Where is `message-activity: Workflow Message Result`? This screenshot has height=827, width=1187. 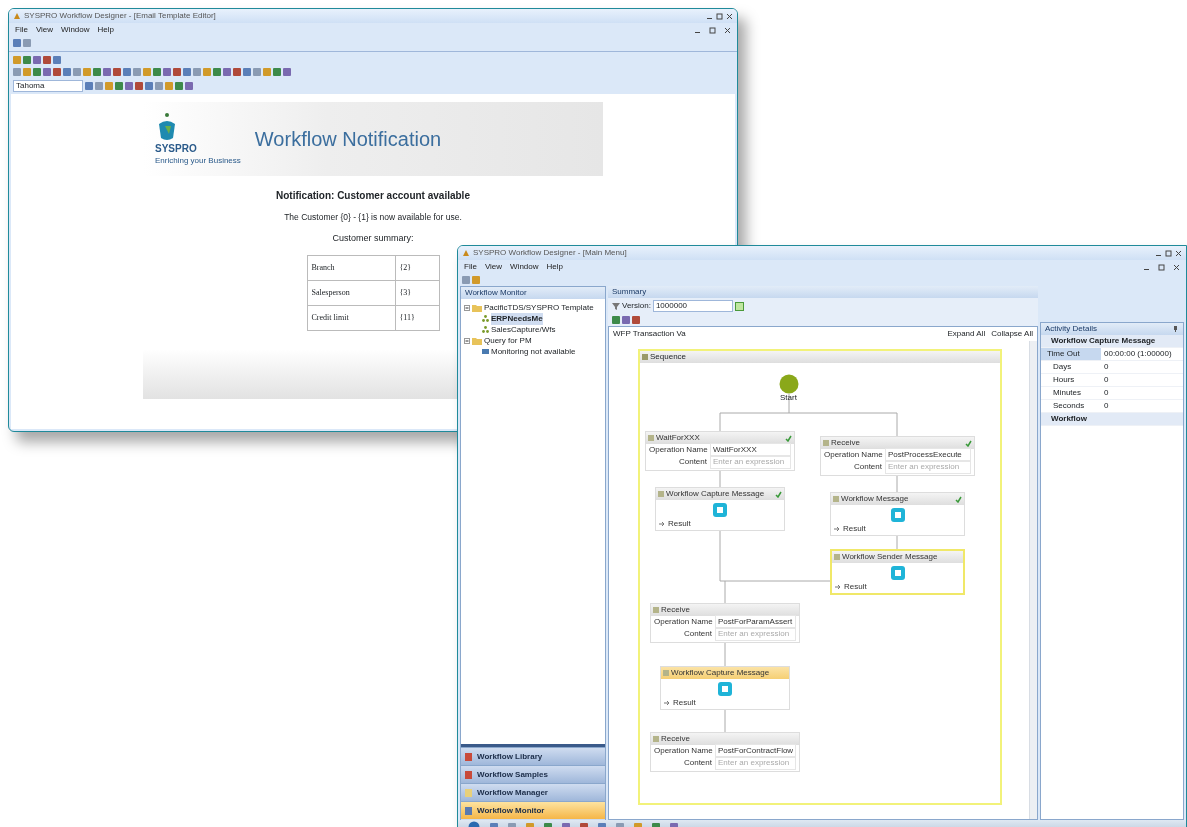
message-activity: Workflow Message Result is located at coordinates (897, 514).